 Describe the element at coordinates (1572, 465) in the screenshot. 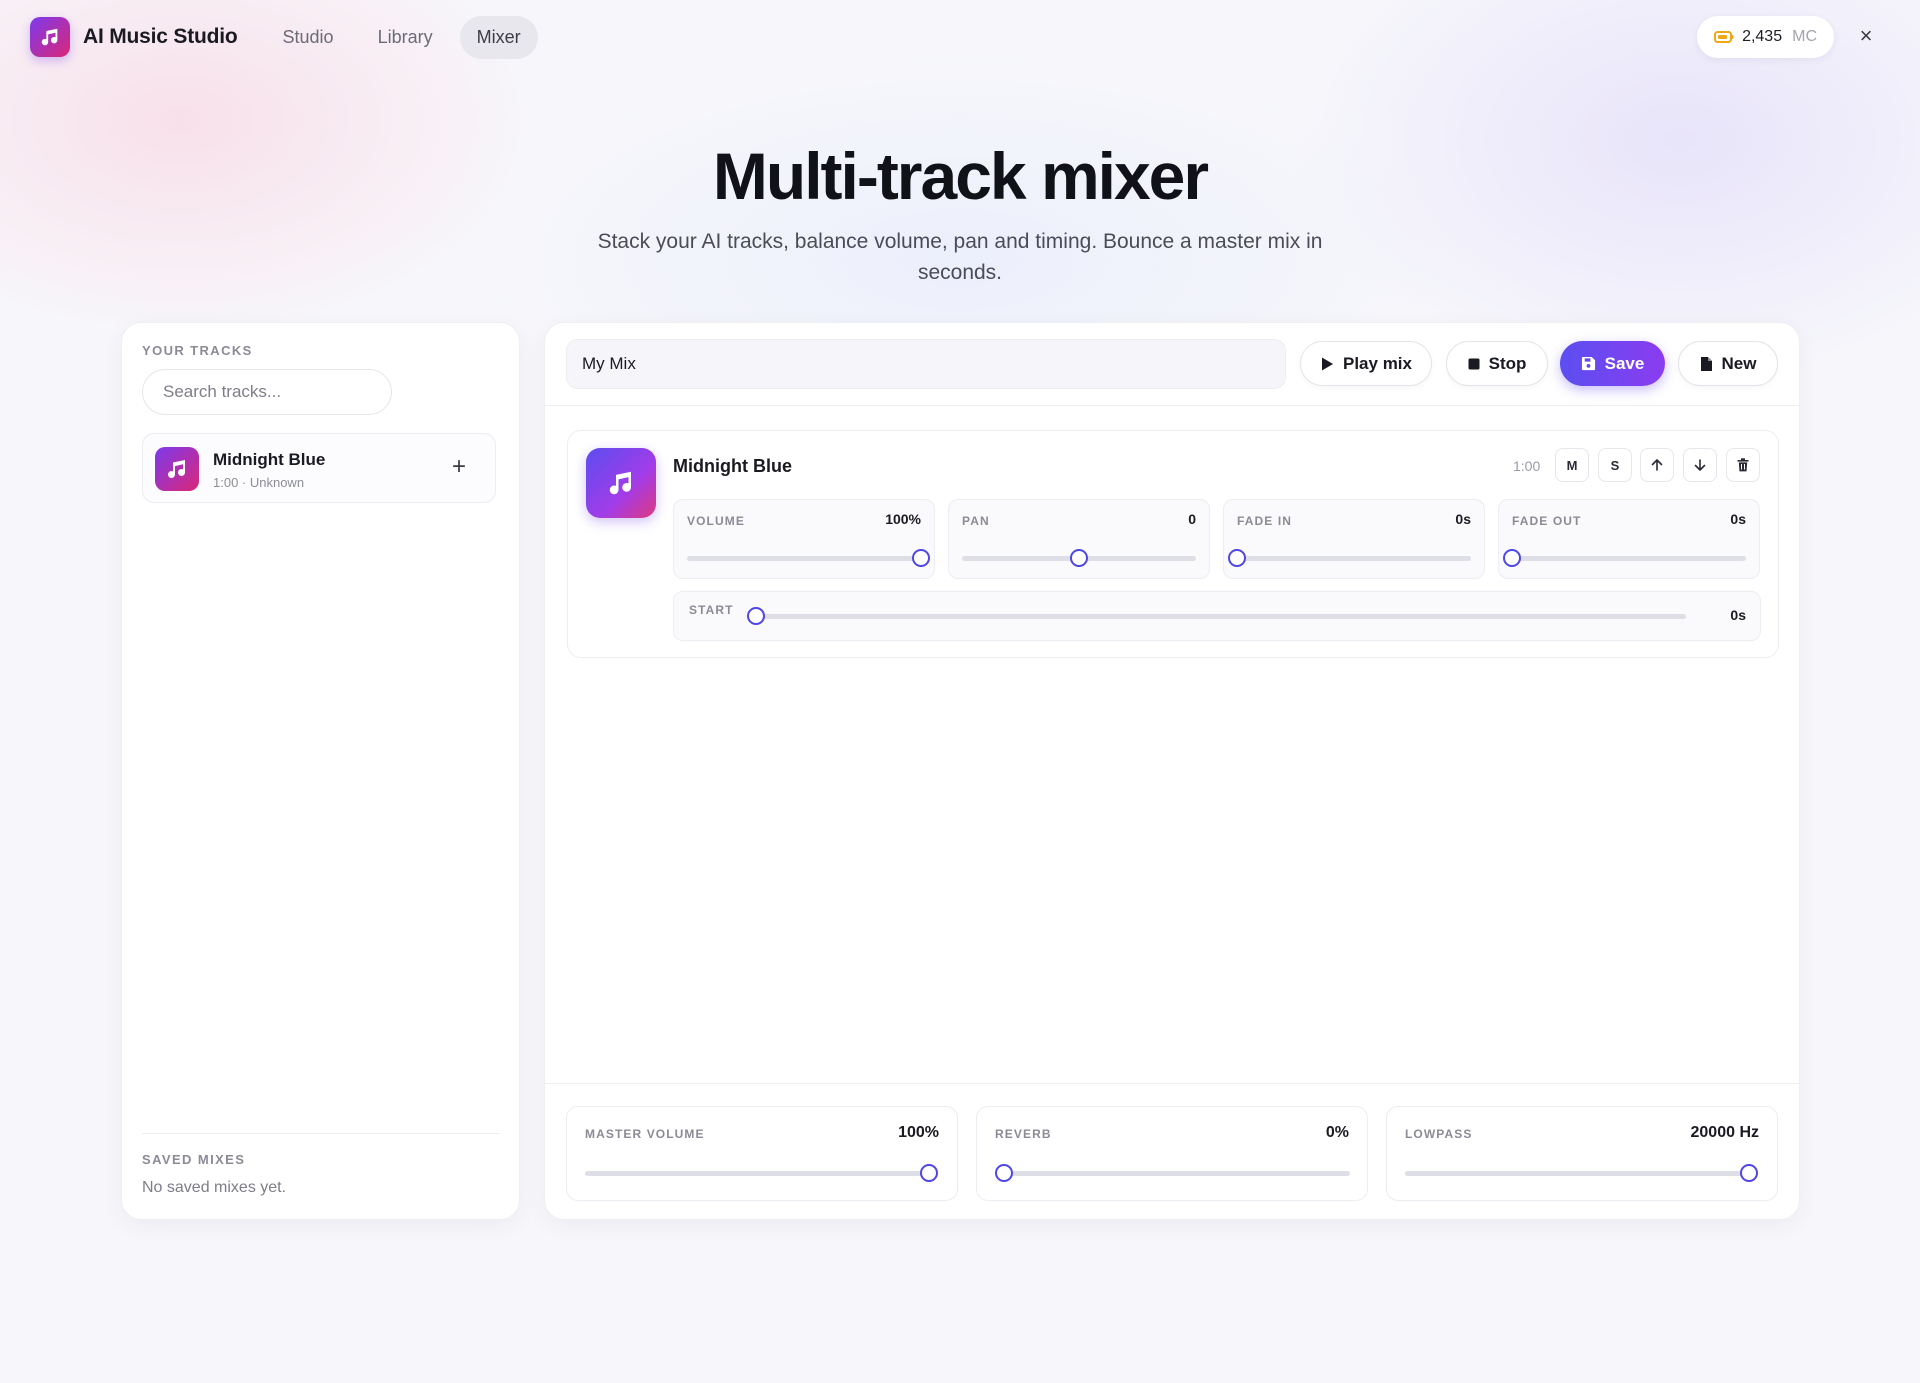

I see `mute-button: M` at that location.